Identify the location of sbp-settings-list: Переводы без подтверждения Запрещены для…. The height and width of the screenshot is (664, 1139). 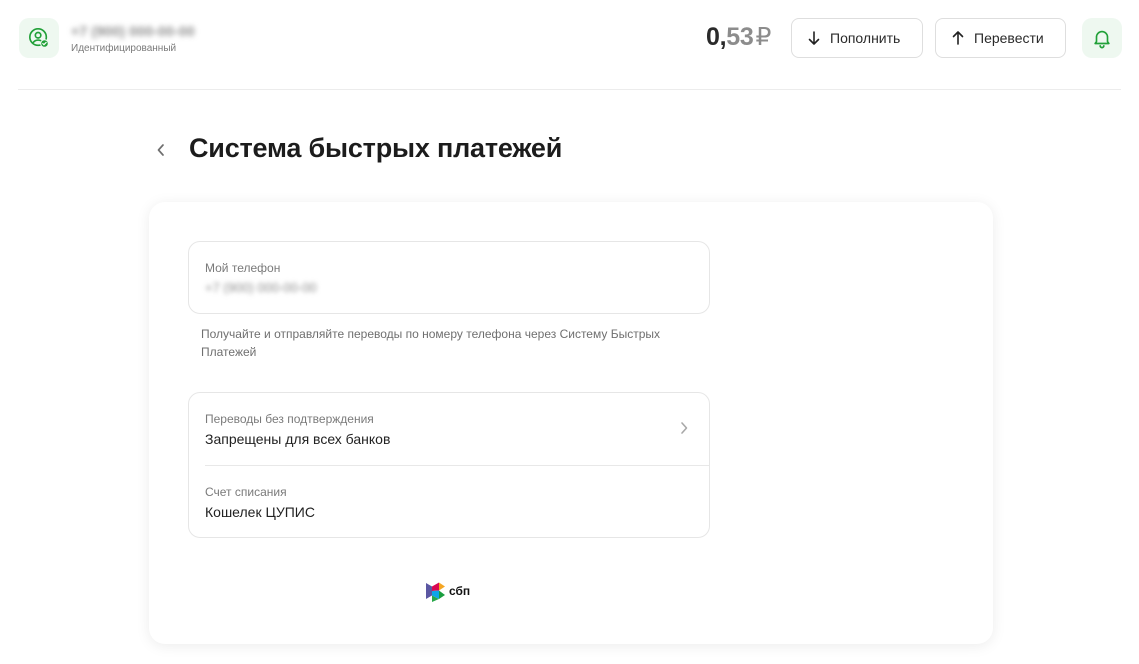
(449, 465).